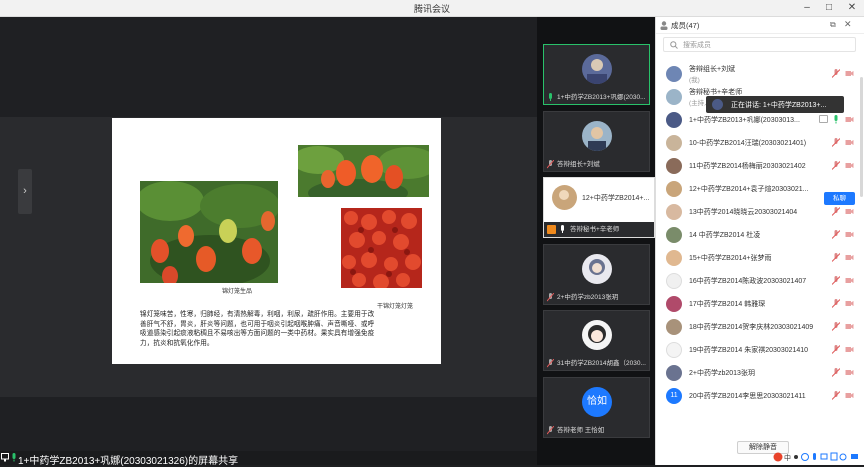  What do you see at coordinates (551, 229) in the screenshot?
I see `host-icon` at bounding box center [551, 229].